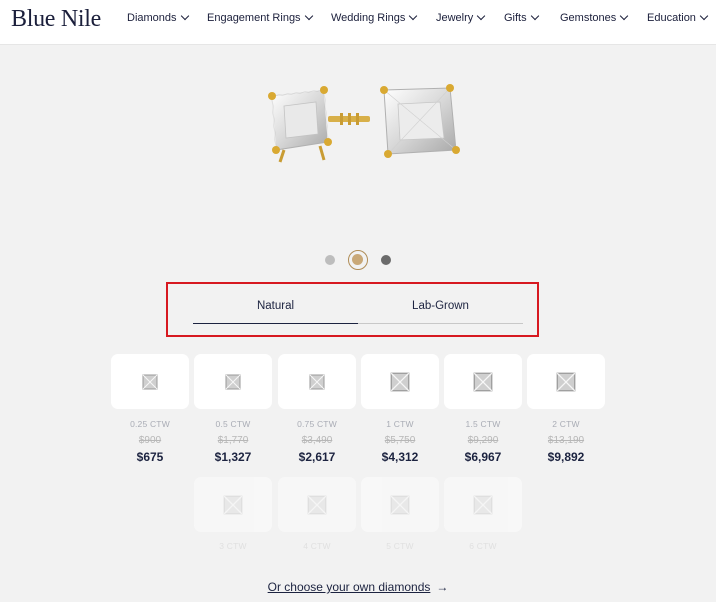  I want to click on nav-gemstones-label: Gemstones, so click(588, 18).